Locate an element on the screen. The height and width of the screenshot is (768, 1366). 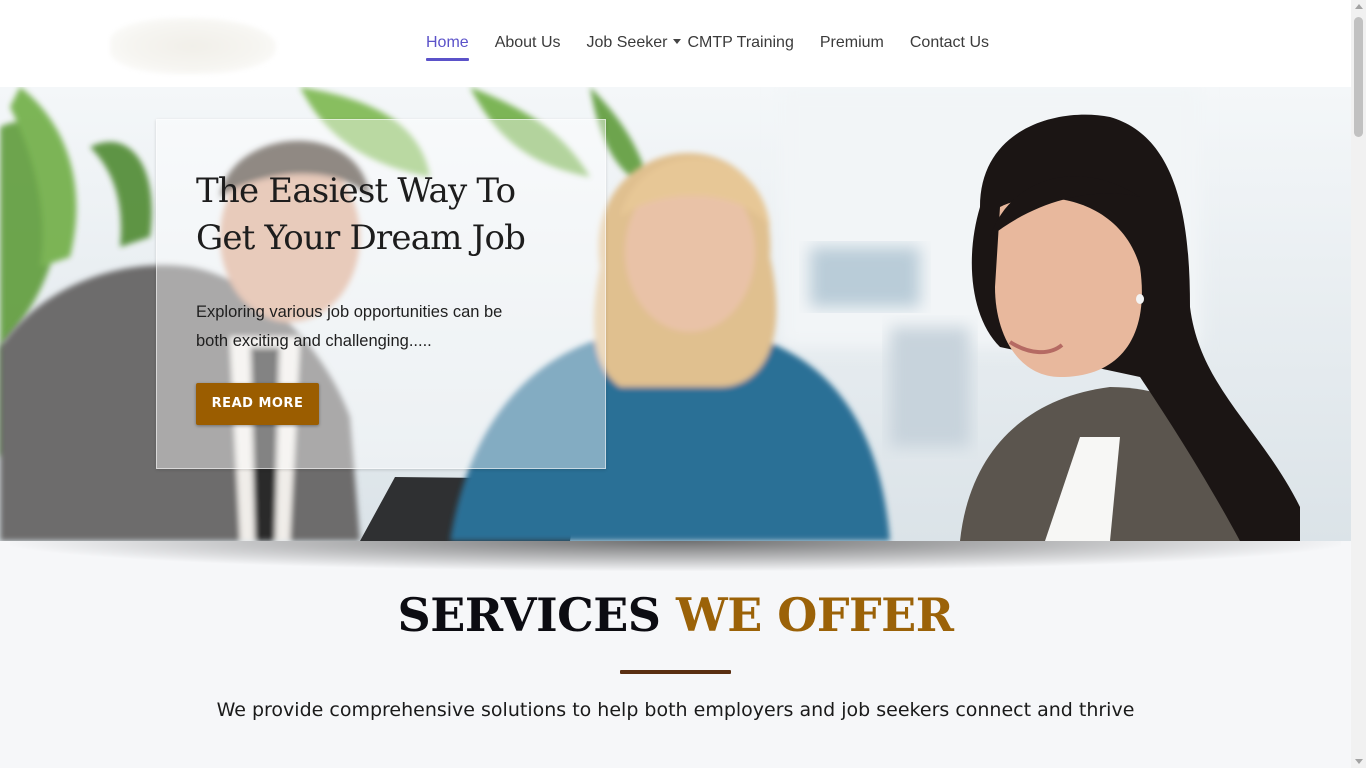
nav-home-label: Home is located at coordinates (447, 42).